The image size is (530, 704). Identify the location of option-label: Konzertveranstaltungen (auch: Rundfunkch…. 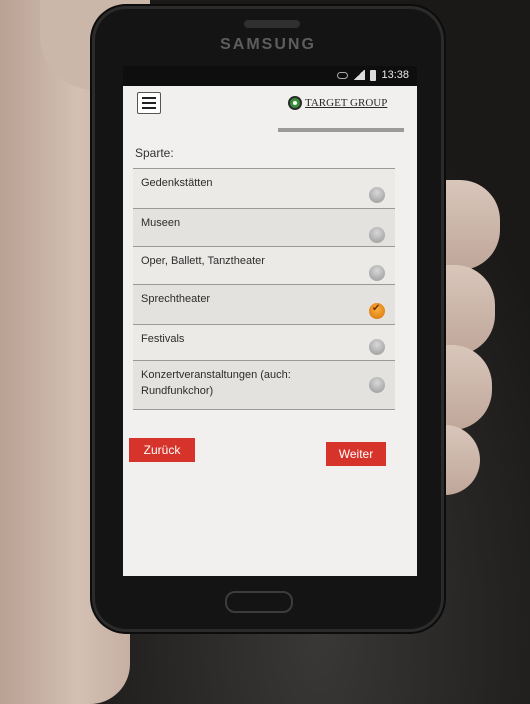
(216, 383).